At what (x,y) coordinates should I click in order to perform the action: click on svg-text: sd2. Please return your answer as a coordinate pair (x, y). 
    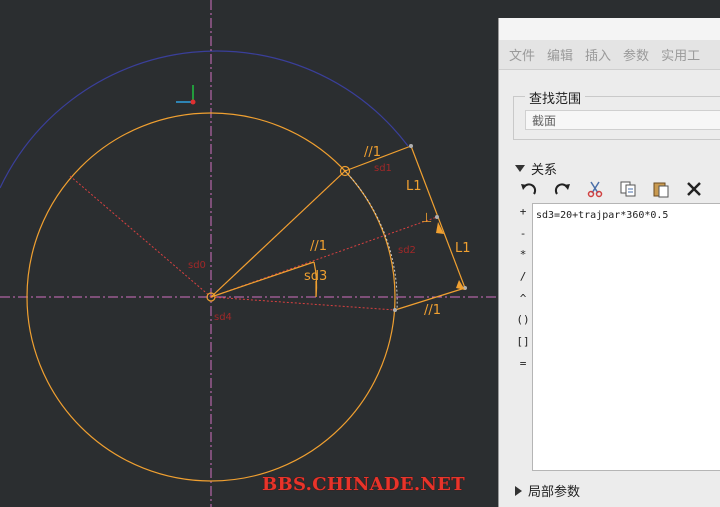
    Looking at the image, I should click on (407, 250).